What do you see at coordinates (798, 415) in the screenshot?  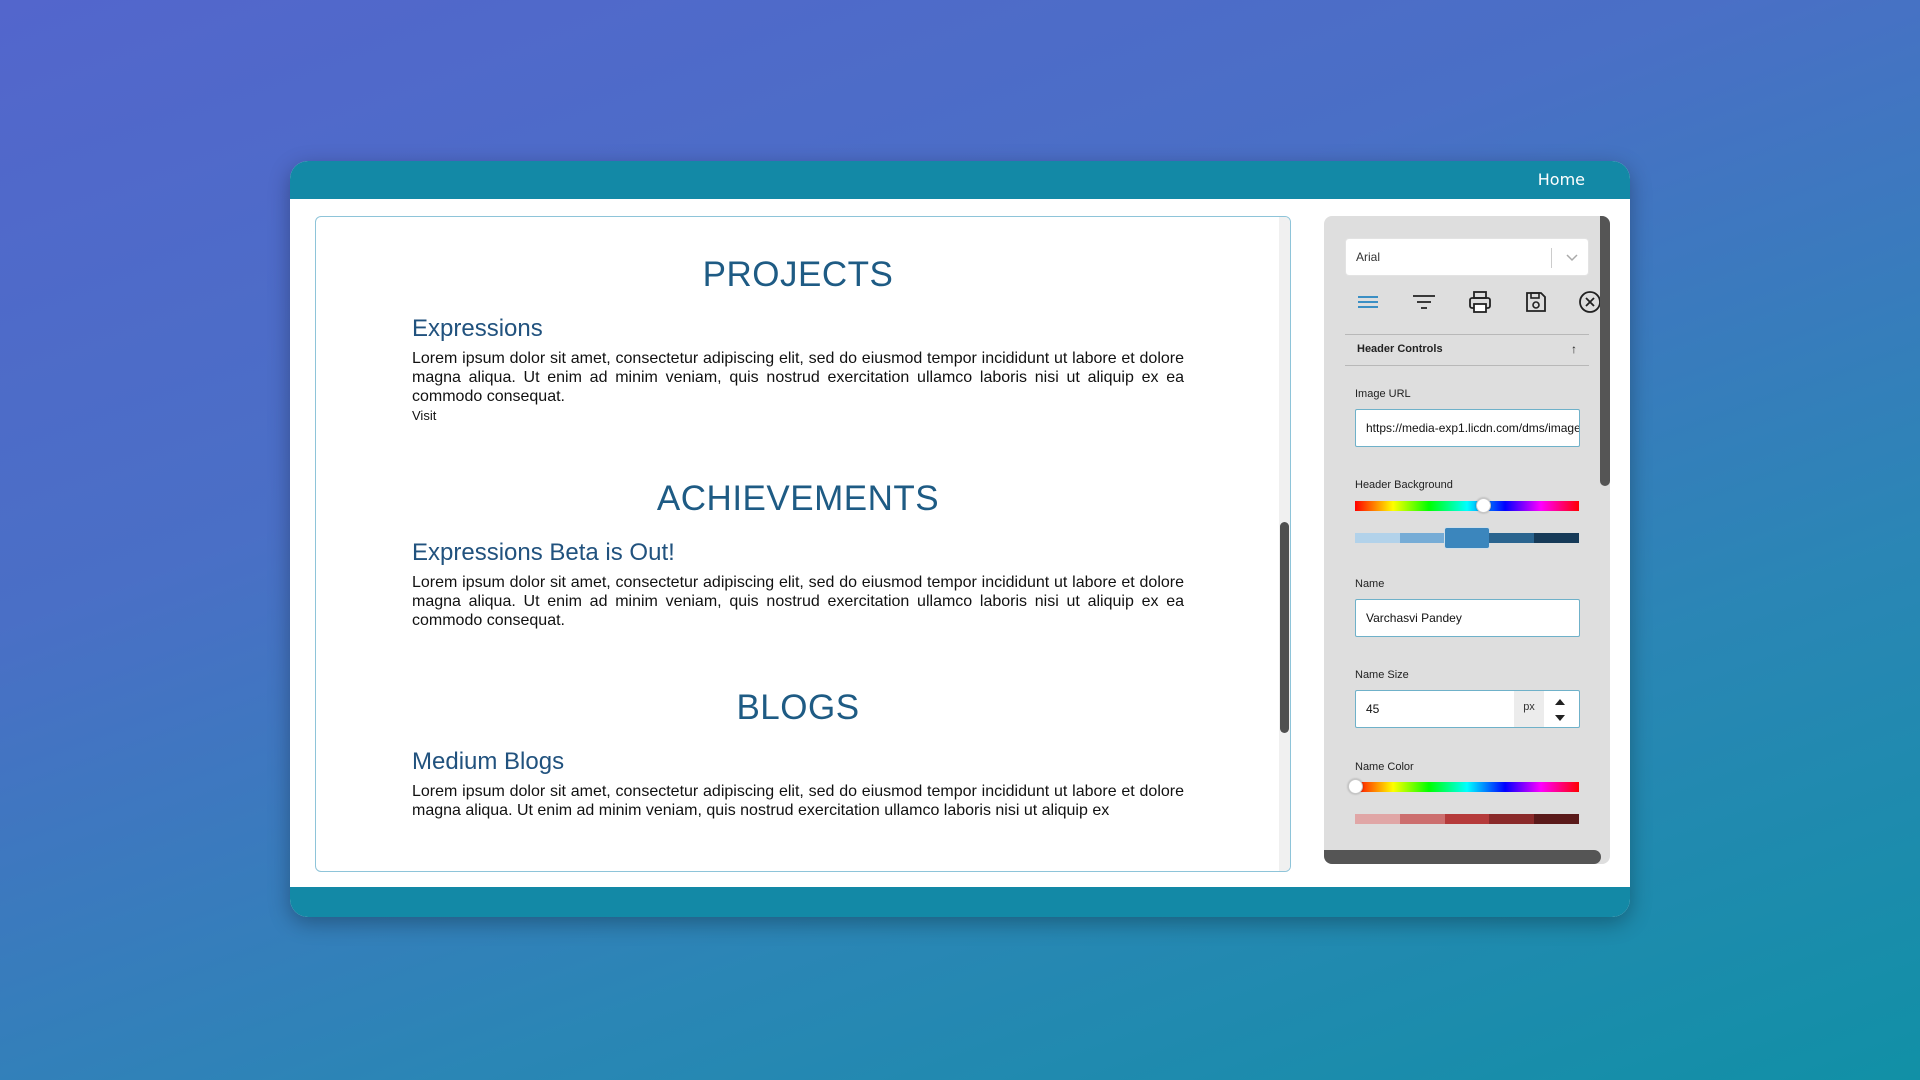 I see `visit-link: Visit` at bounding box center [798, 415].